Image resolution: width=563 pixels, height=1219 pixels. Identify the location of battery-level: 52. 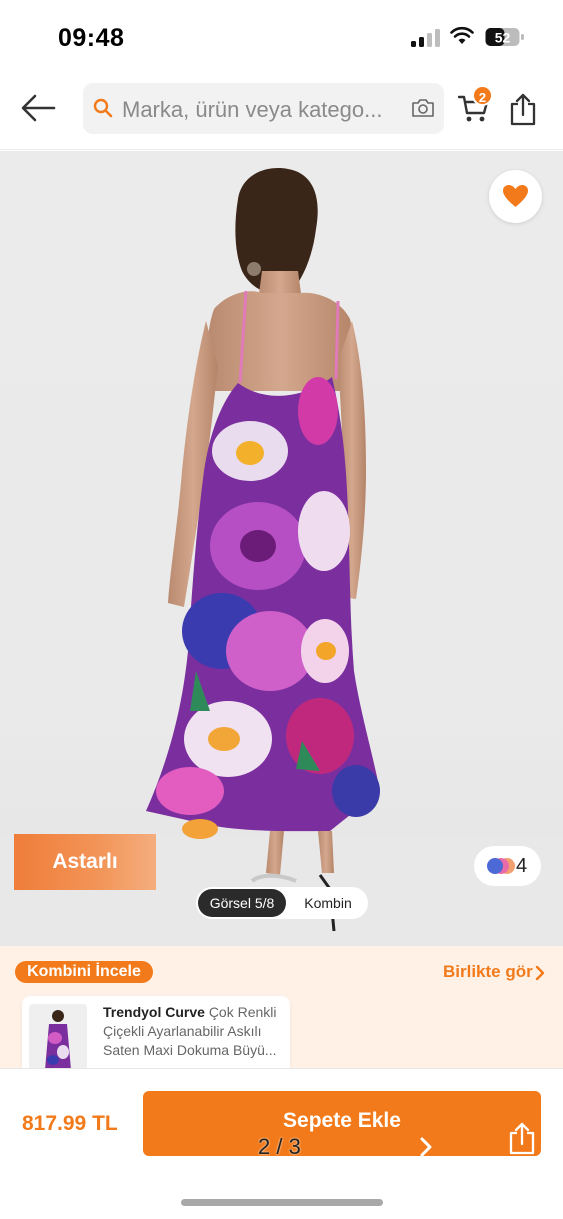
(503, 38).